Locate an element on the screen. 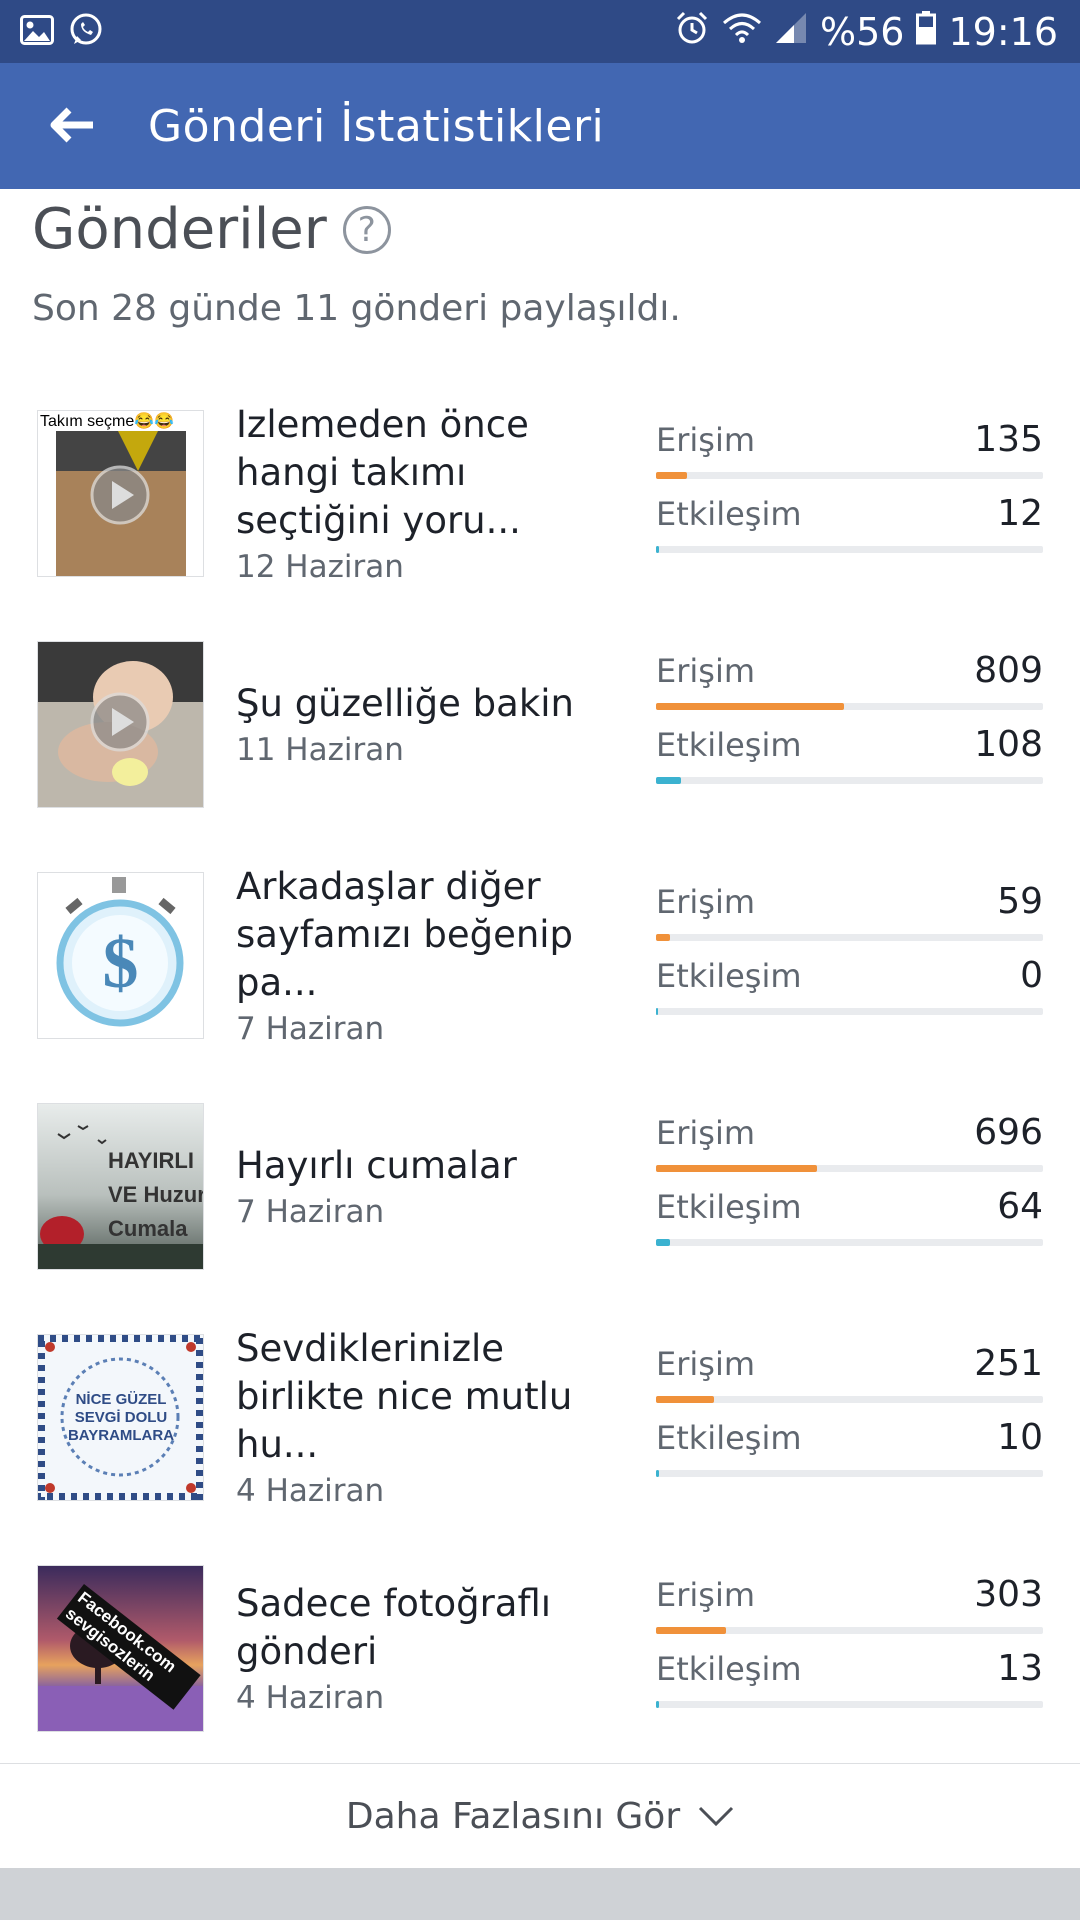 This screenshot has height=1920, width=1080. signal-icon is located at coordinates (791, 32).